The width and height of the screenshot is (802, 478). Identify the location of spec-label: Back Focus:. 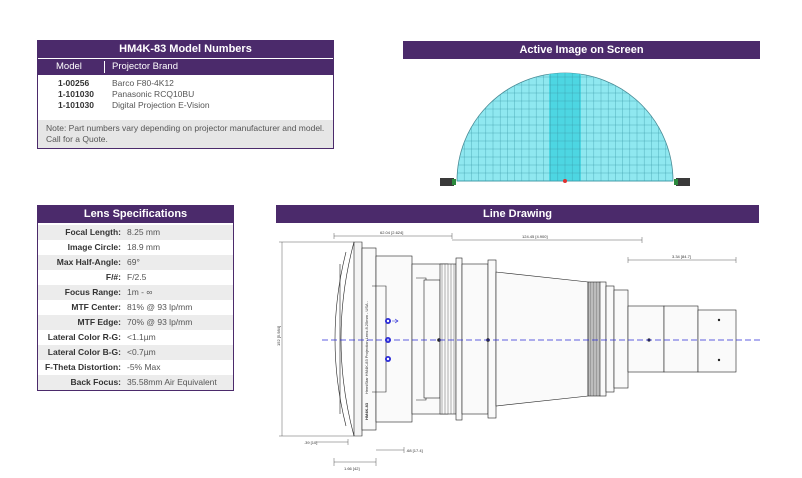
(95, 382).